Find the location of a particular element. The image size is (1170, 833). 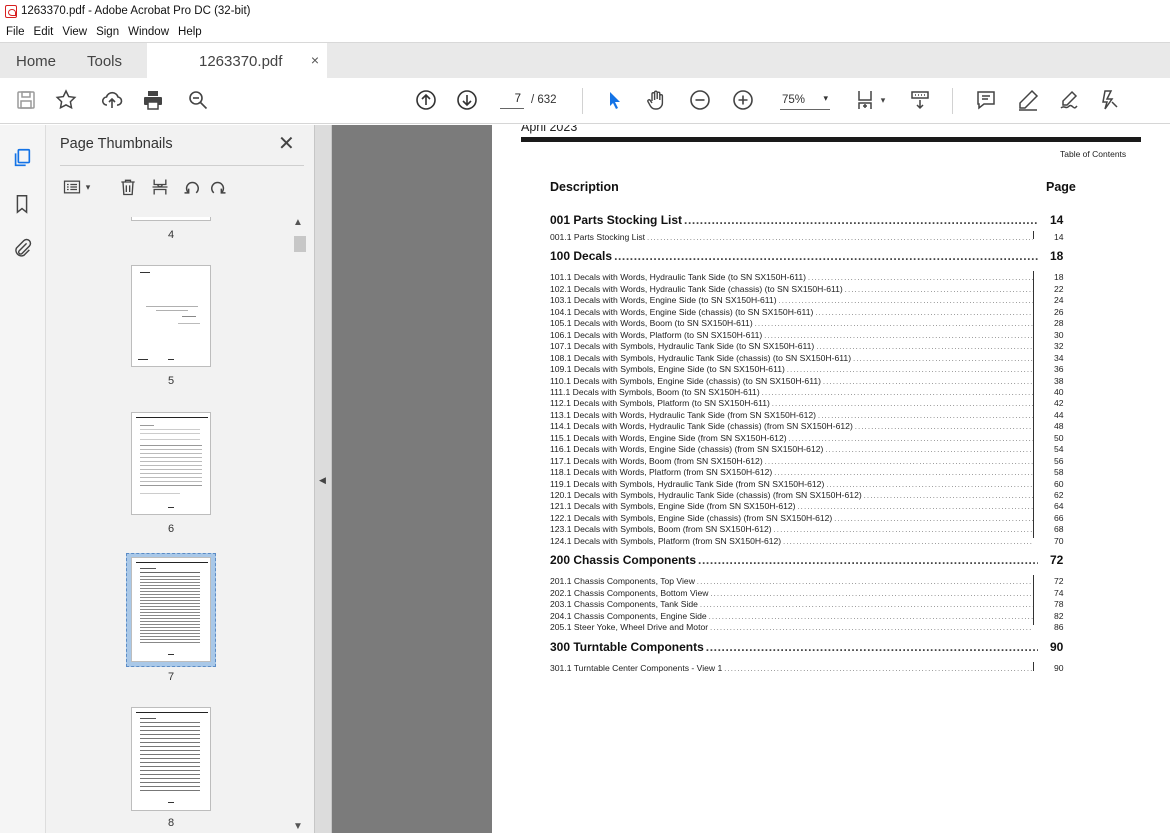

options-menu-icon is located at coordinates (72, 187).